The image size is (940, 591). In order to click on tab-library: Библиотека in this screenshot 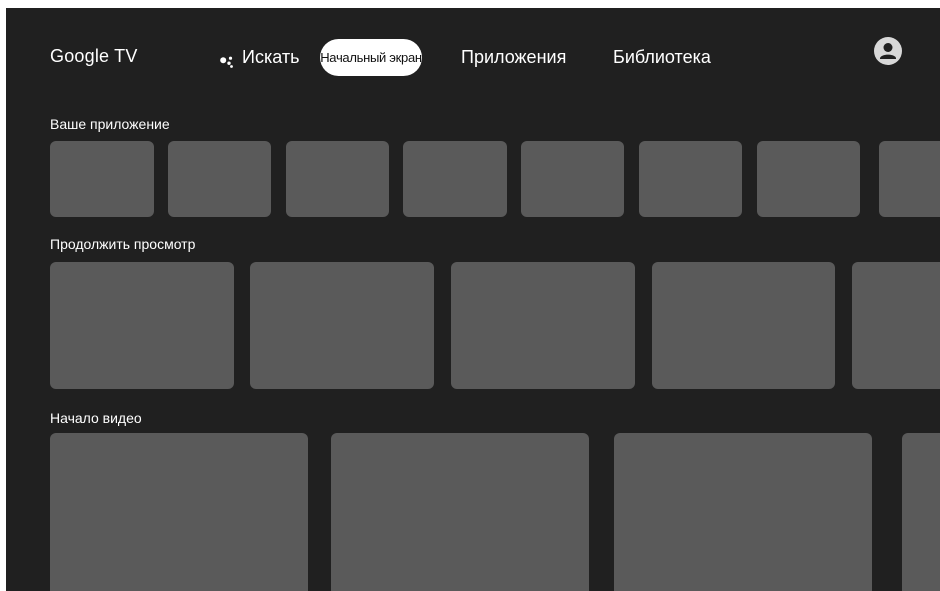, I will do `click(662, 57)`.